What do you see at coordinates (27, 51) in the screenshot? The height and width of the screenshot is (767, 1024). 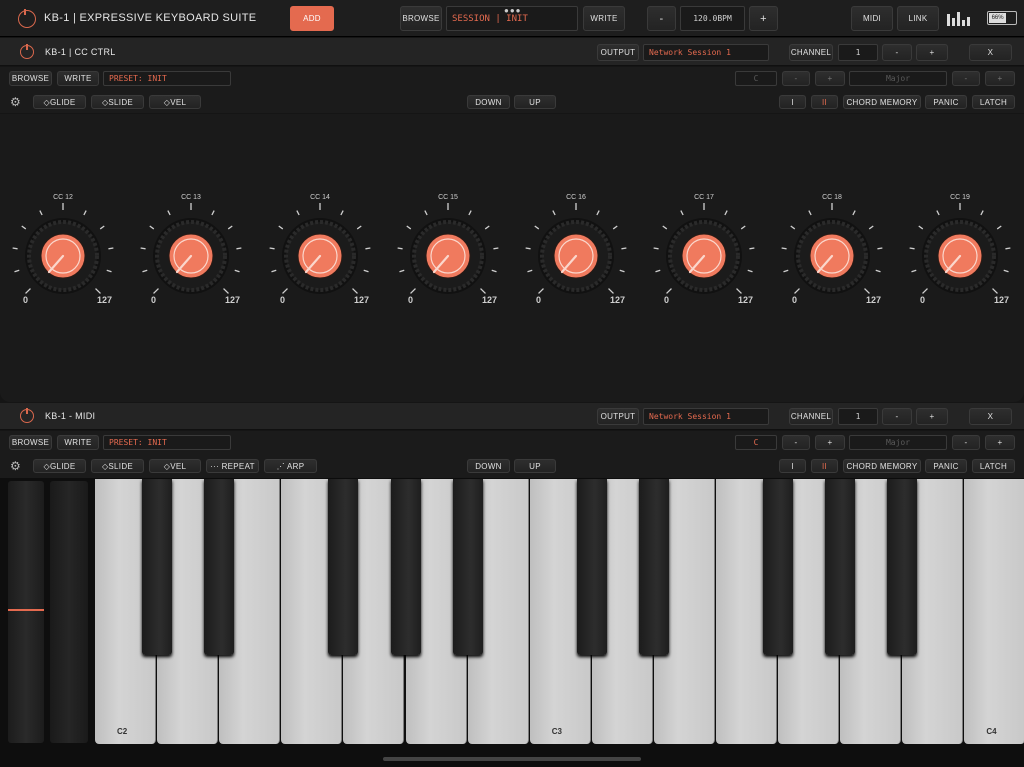 I see `cc-power-icon` at bounding box center [27, 51].